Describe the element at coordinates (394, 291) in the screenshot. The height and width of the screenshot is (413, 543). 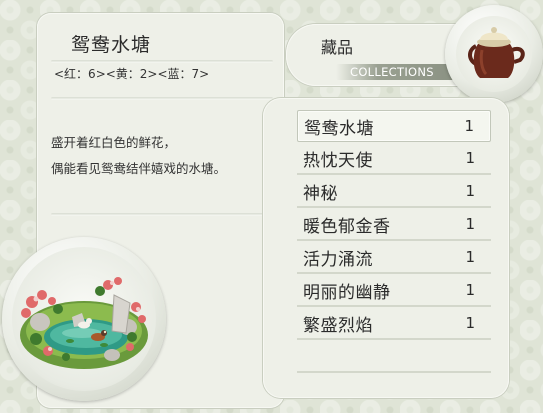
I see `list-item-5: 明丽的幽静 1` at that location.